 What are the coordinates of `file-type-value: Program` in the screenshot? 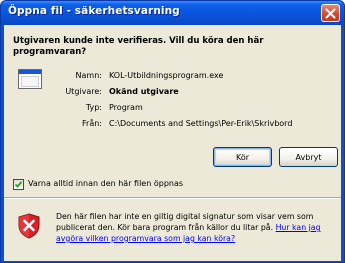 It's located at (126, 107).